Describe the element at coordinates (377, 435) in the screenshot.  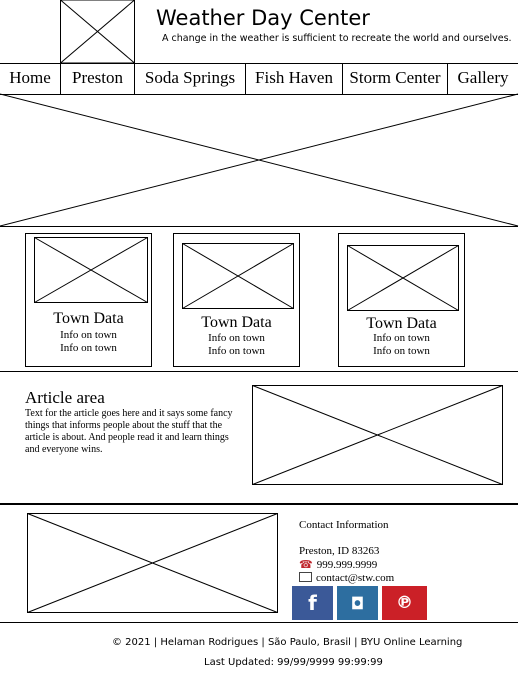
I see `article-image-placeholder` at that location.